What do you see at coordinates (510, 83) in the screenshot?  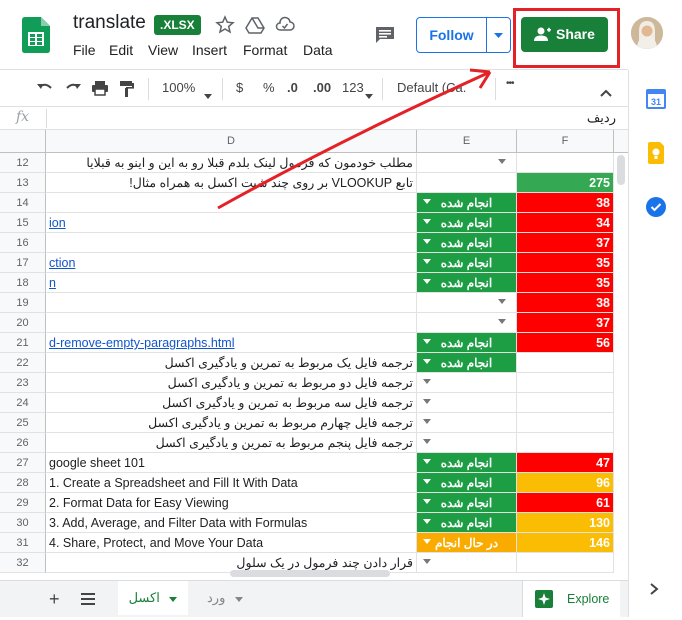 I see `more-toolbar-icon: •••` at bounding box center [510, 83].